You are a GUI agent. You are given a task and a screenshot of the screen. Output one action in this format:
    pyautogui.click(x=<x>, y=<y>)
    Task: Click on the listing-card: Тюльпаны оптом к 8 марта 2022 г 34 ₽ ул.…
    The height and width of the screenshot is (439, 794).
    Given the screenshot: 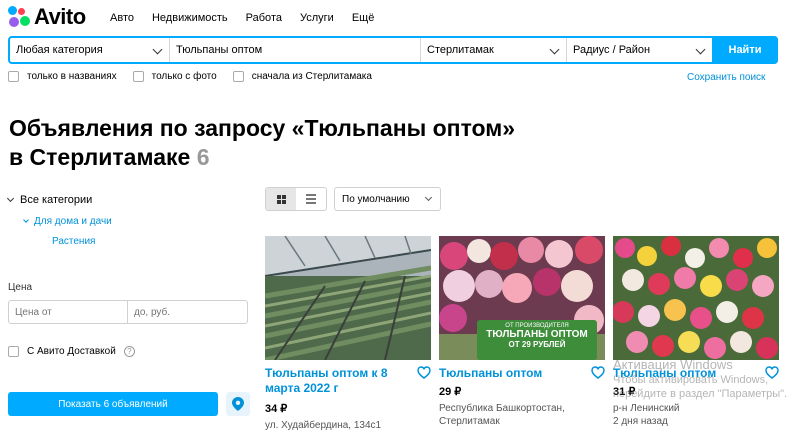 What is the action you would take?
    pyautogui.click(x=348, y=337)
    